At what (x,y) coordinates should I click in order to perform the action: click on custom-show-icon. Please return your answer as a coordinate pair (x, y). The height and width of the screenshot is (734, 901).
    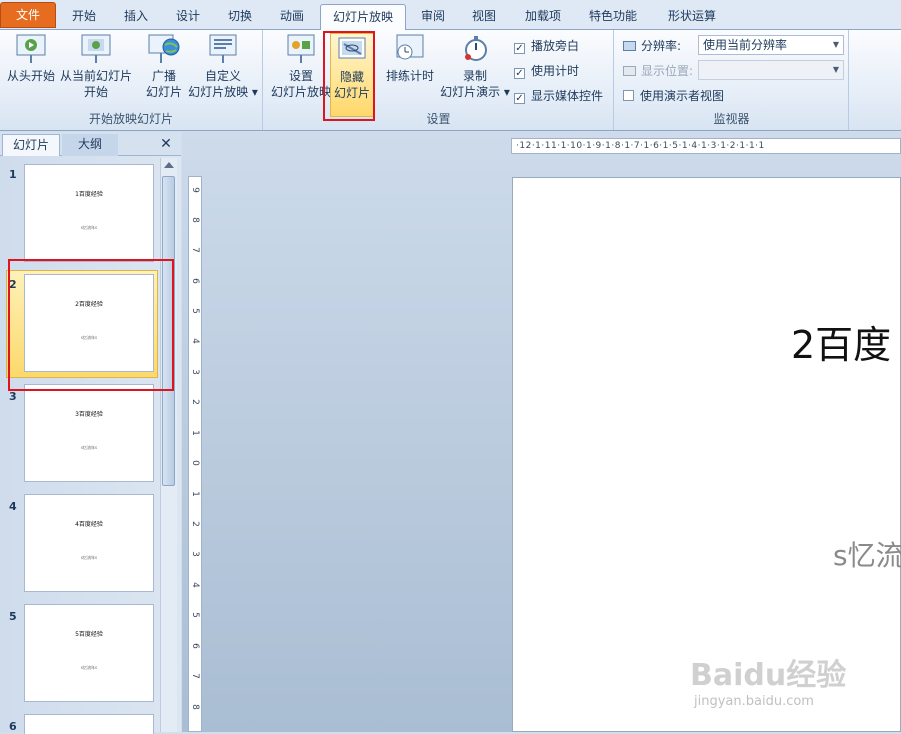
    Looking at the image, I should click on (223, 49).